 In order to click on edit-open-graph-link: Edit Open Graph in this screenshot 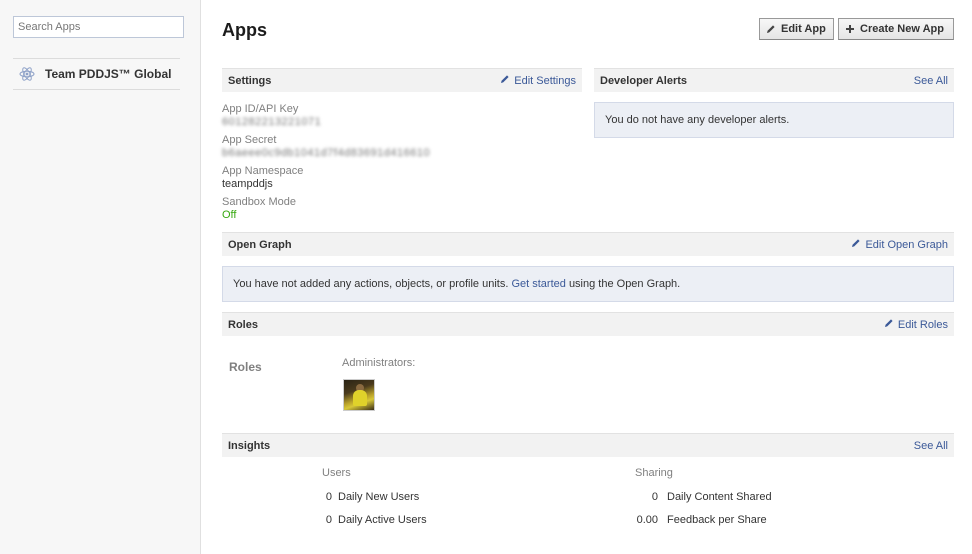, I will do `click(899, 244)`.